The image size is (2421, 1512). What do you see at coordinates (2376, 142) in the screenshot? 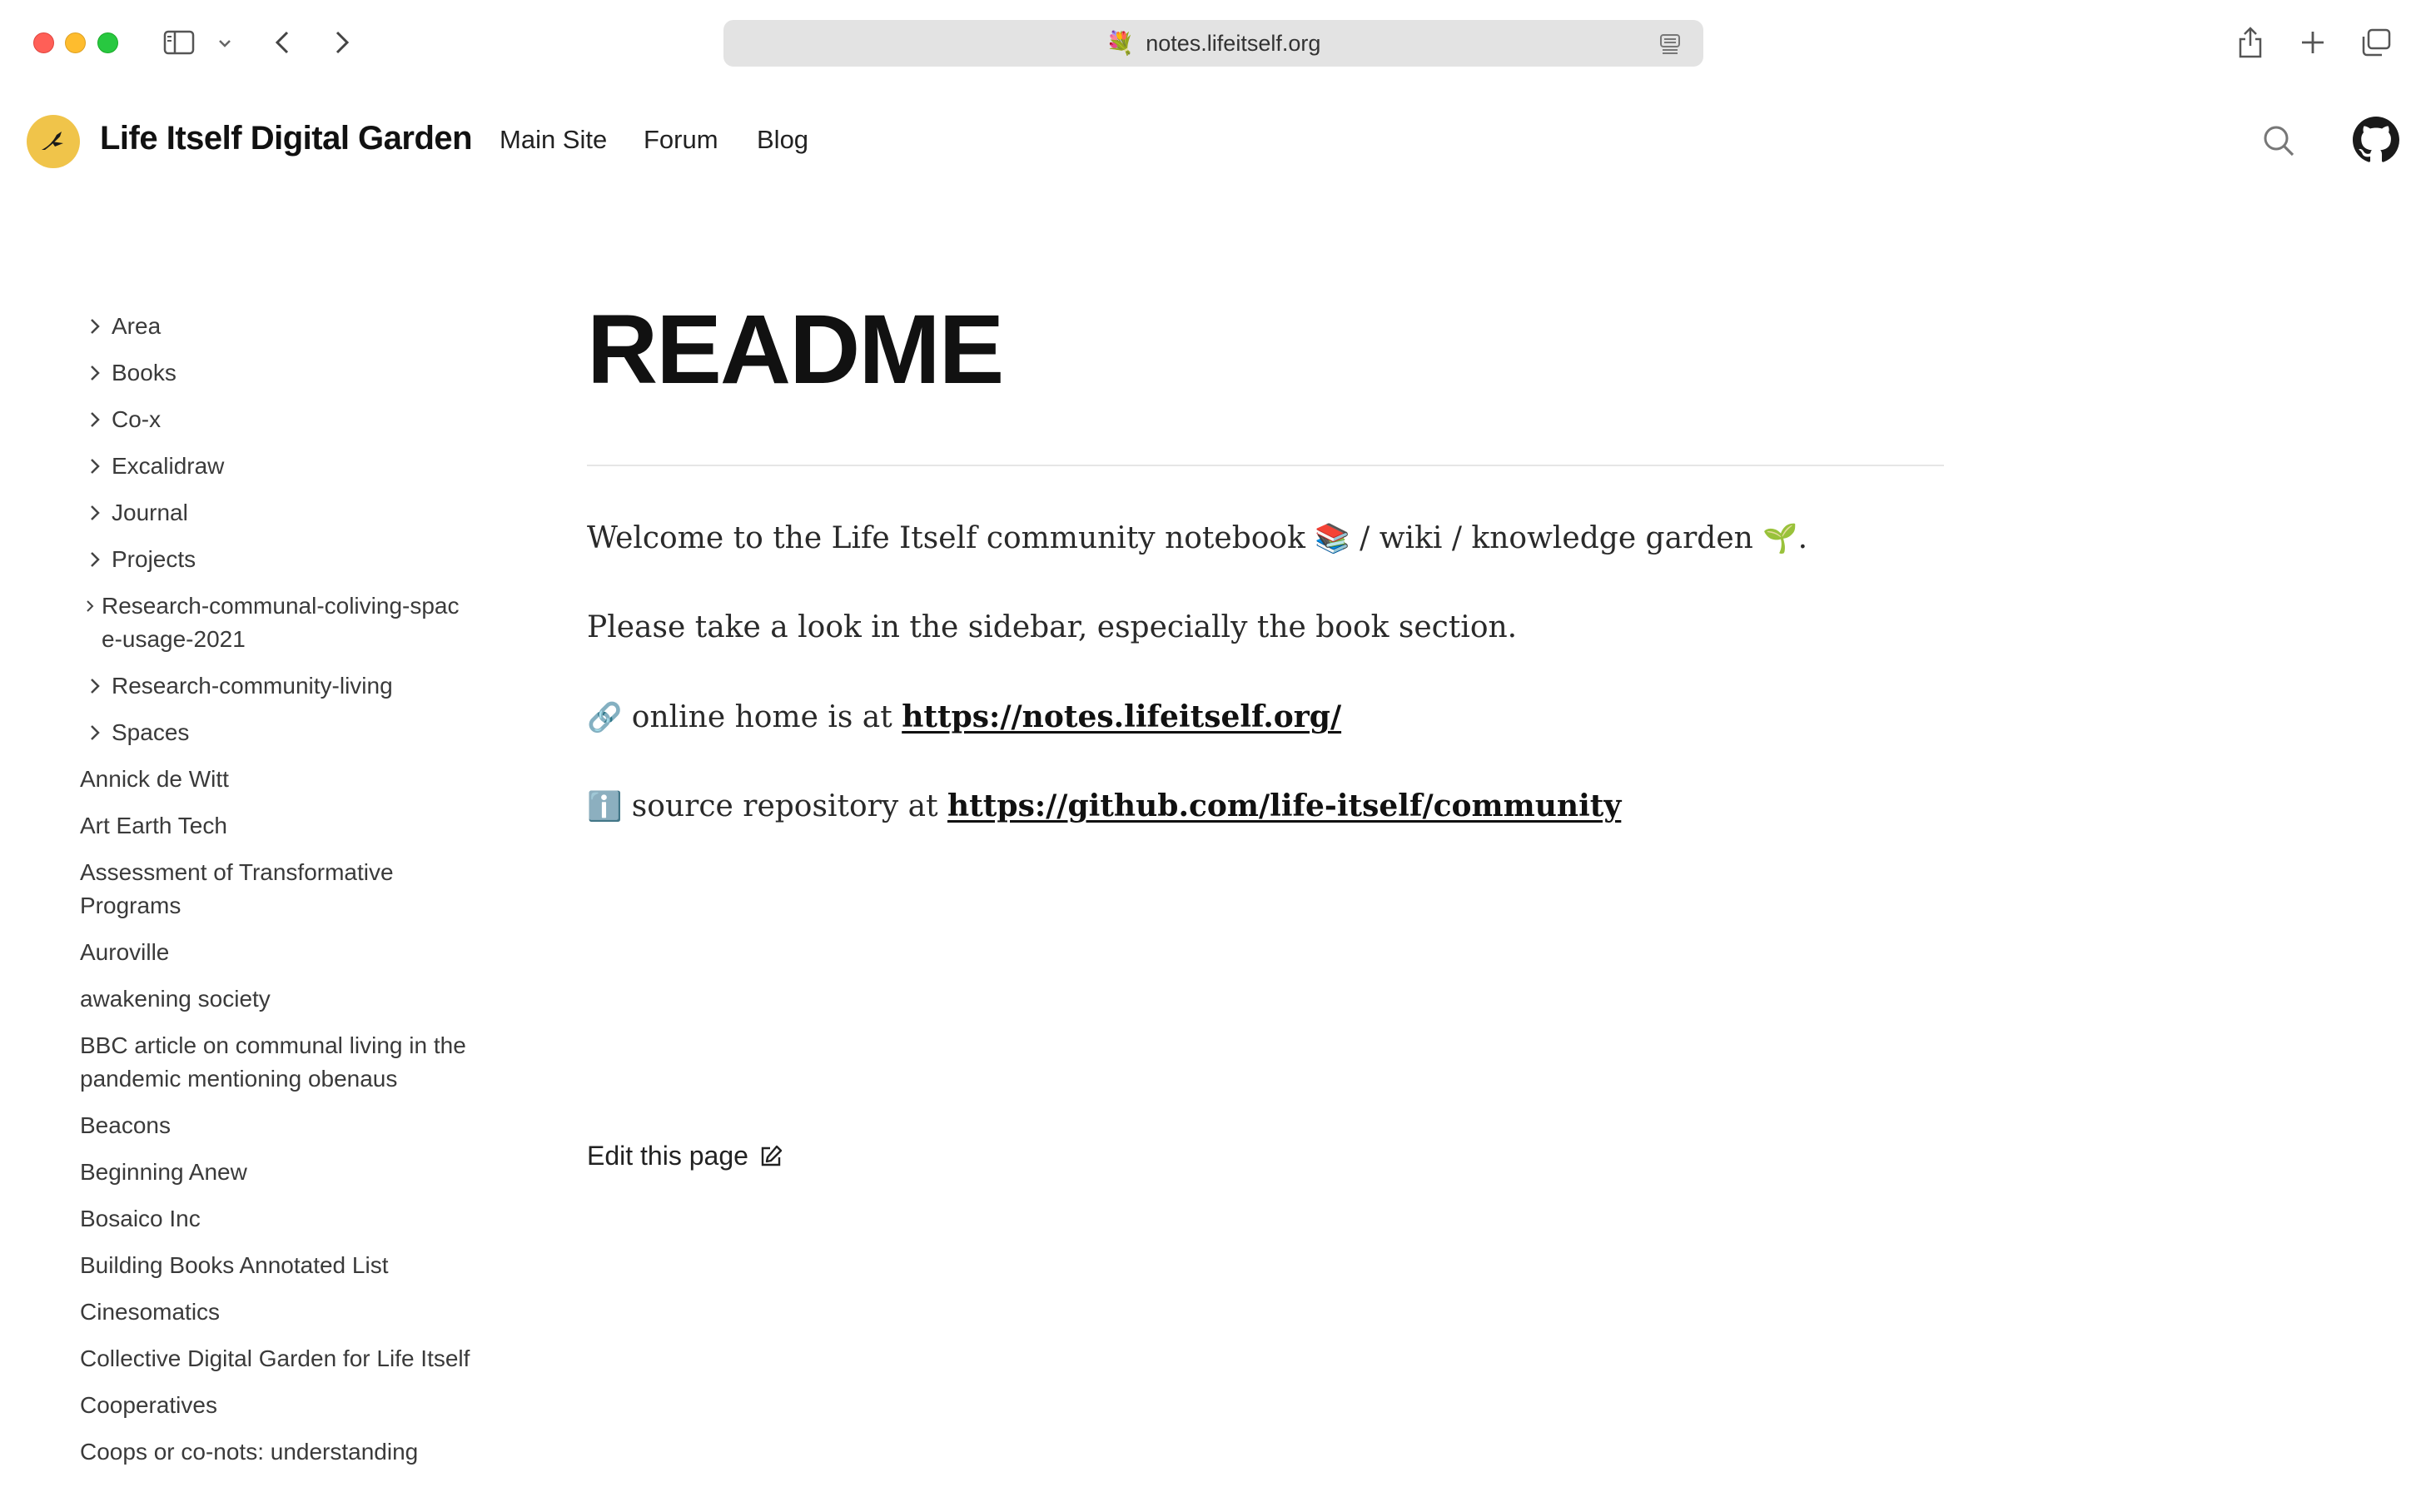
I see `github-icon` at bounding box center [2376, 142].